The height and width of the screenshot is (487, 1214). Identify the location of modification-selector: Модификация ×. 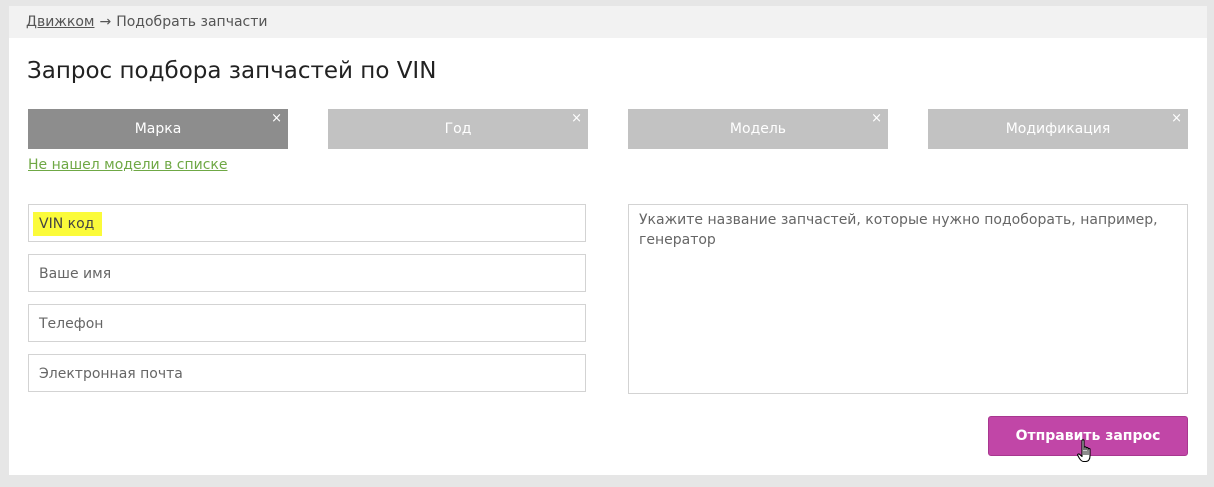
(1058, 129).